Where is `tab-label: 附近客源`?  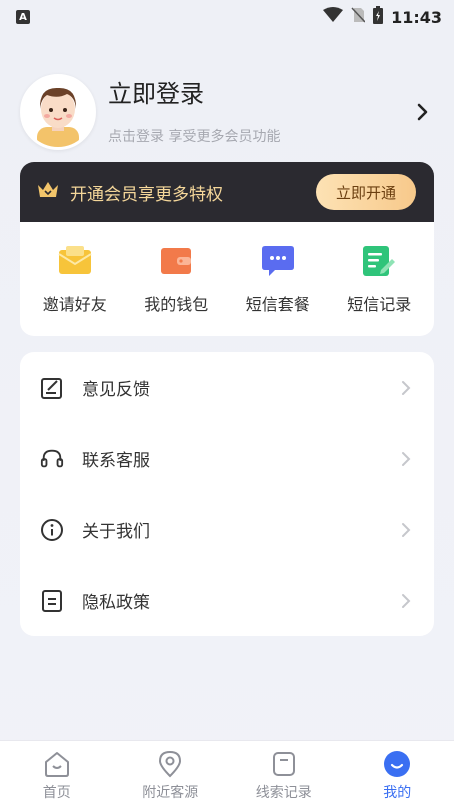 tab-label: 附近客源 is located at coordinates (170, 793).